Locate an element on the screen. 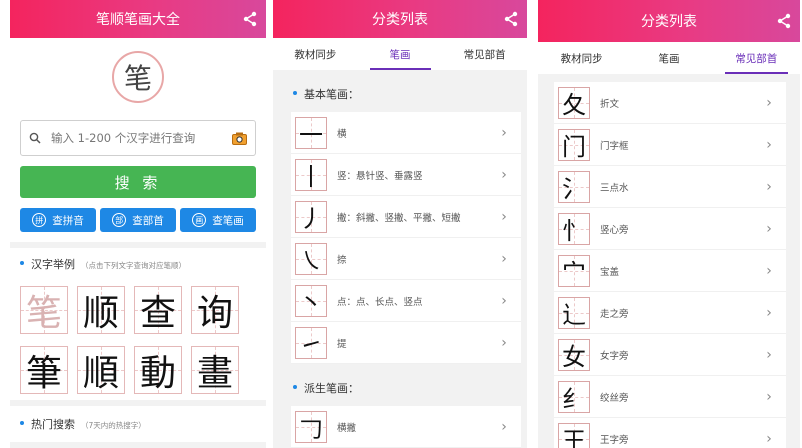 Image resolution: width=802 pixels, height=448 pixels. logo-char: 笔 is located at coordinates (137, 78).